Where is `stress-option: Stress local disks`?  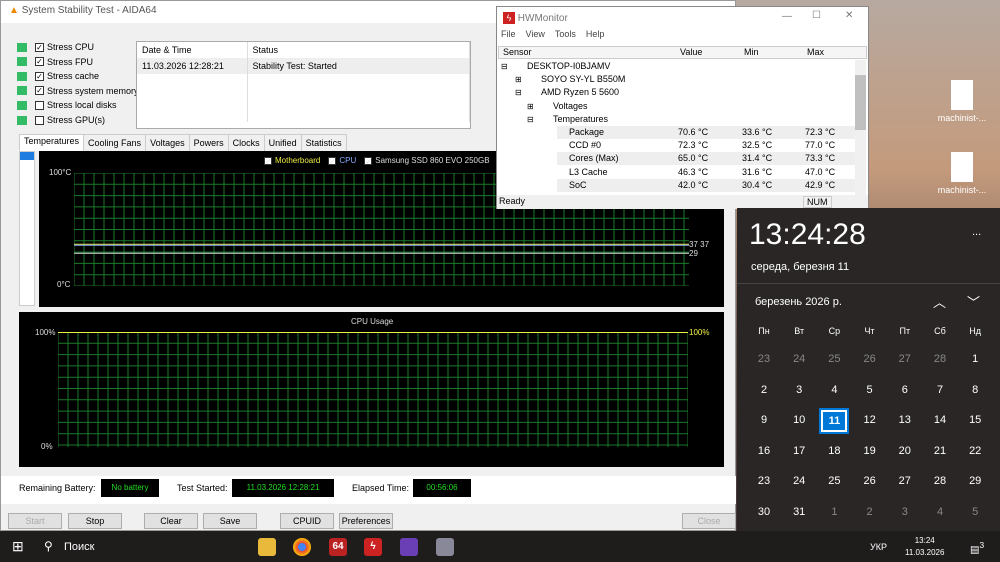 stress-option: Stress local disks is located at coordinates (67, 105).